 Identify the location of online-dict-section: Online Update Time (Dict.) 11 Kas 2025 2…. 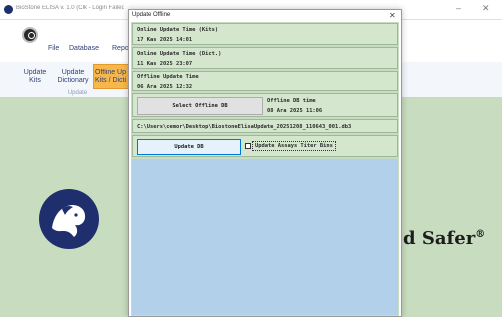
(265, 58).